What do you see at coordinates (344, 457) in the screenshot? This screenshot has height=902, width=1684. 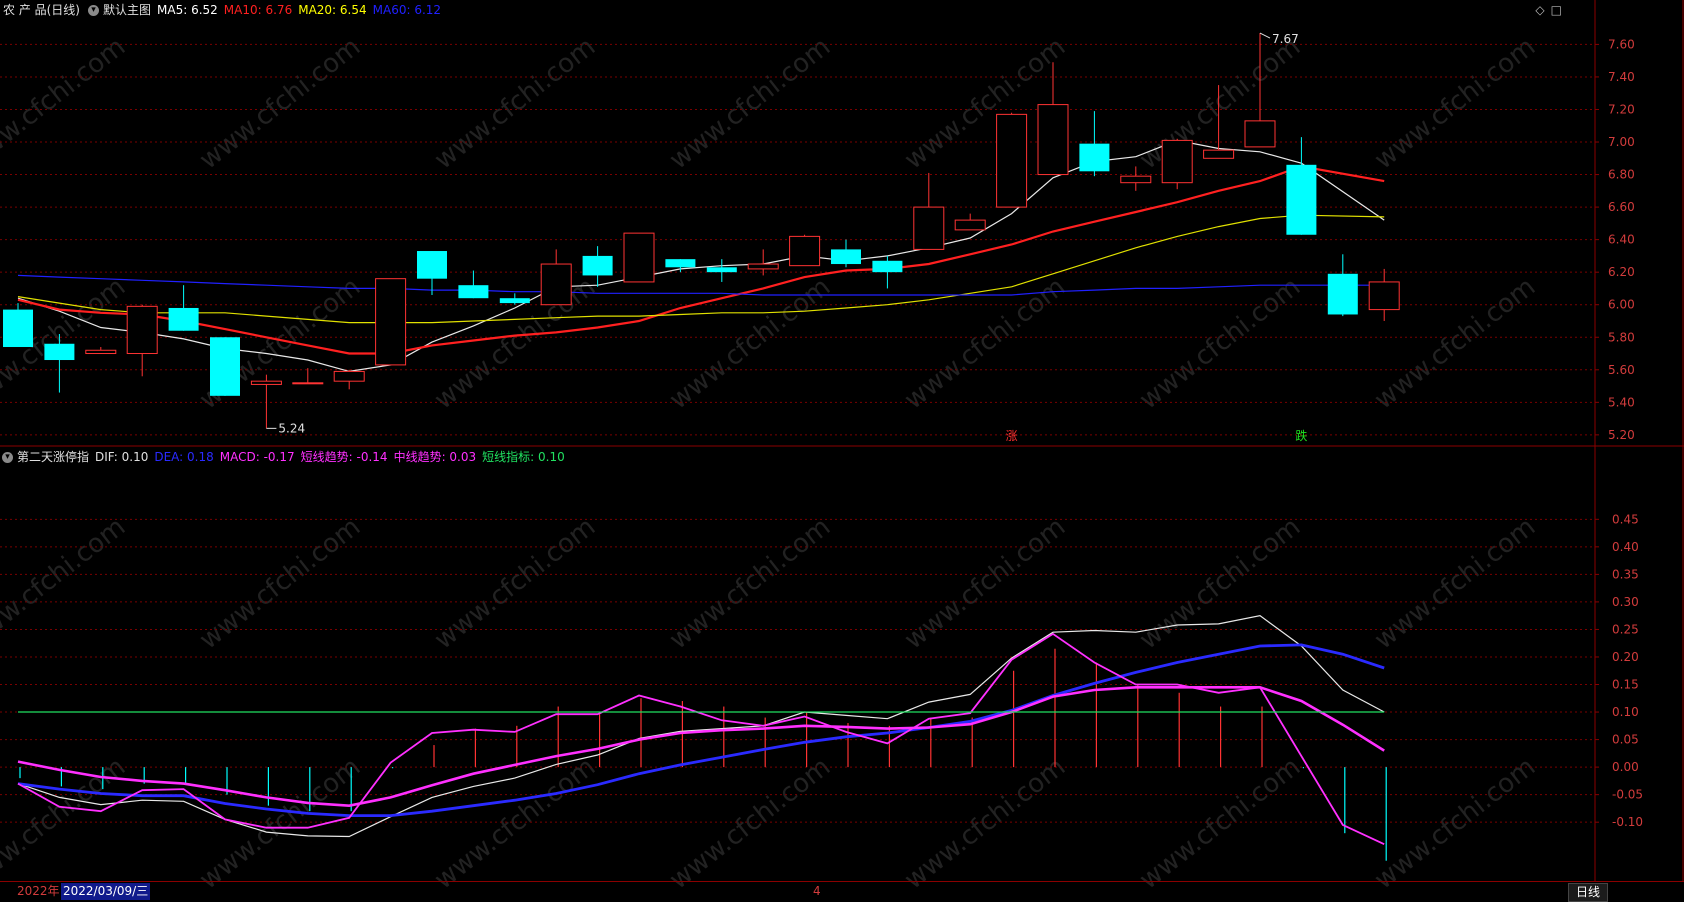 I see `indicator-value-label: 短线趋势: -0.14` at bounding box center [344, 457].